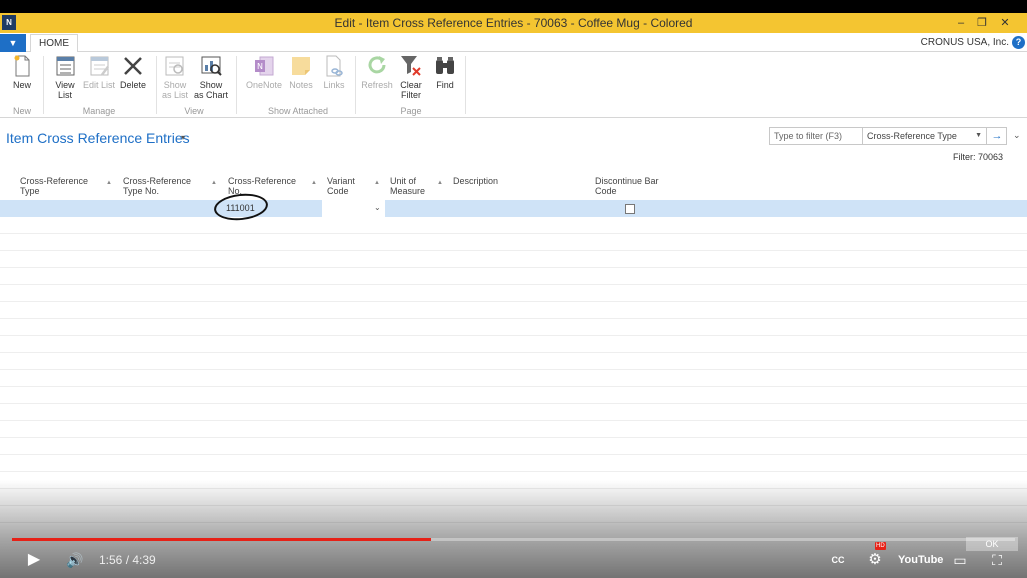 Image resolution: width=1027 pixels, height=578 pixels. Describe the element at coordinates (298, 111) in the screenshot. I see `group-label-show-attached: Show Attached` at that location.